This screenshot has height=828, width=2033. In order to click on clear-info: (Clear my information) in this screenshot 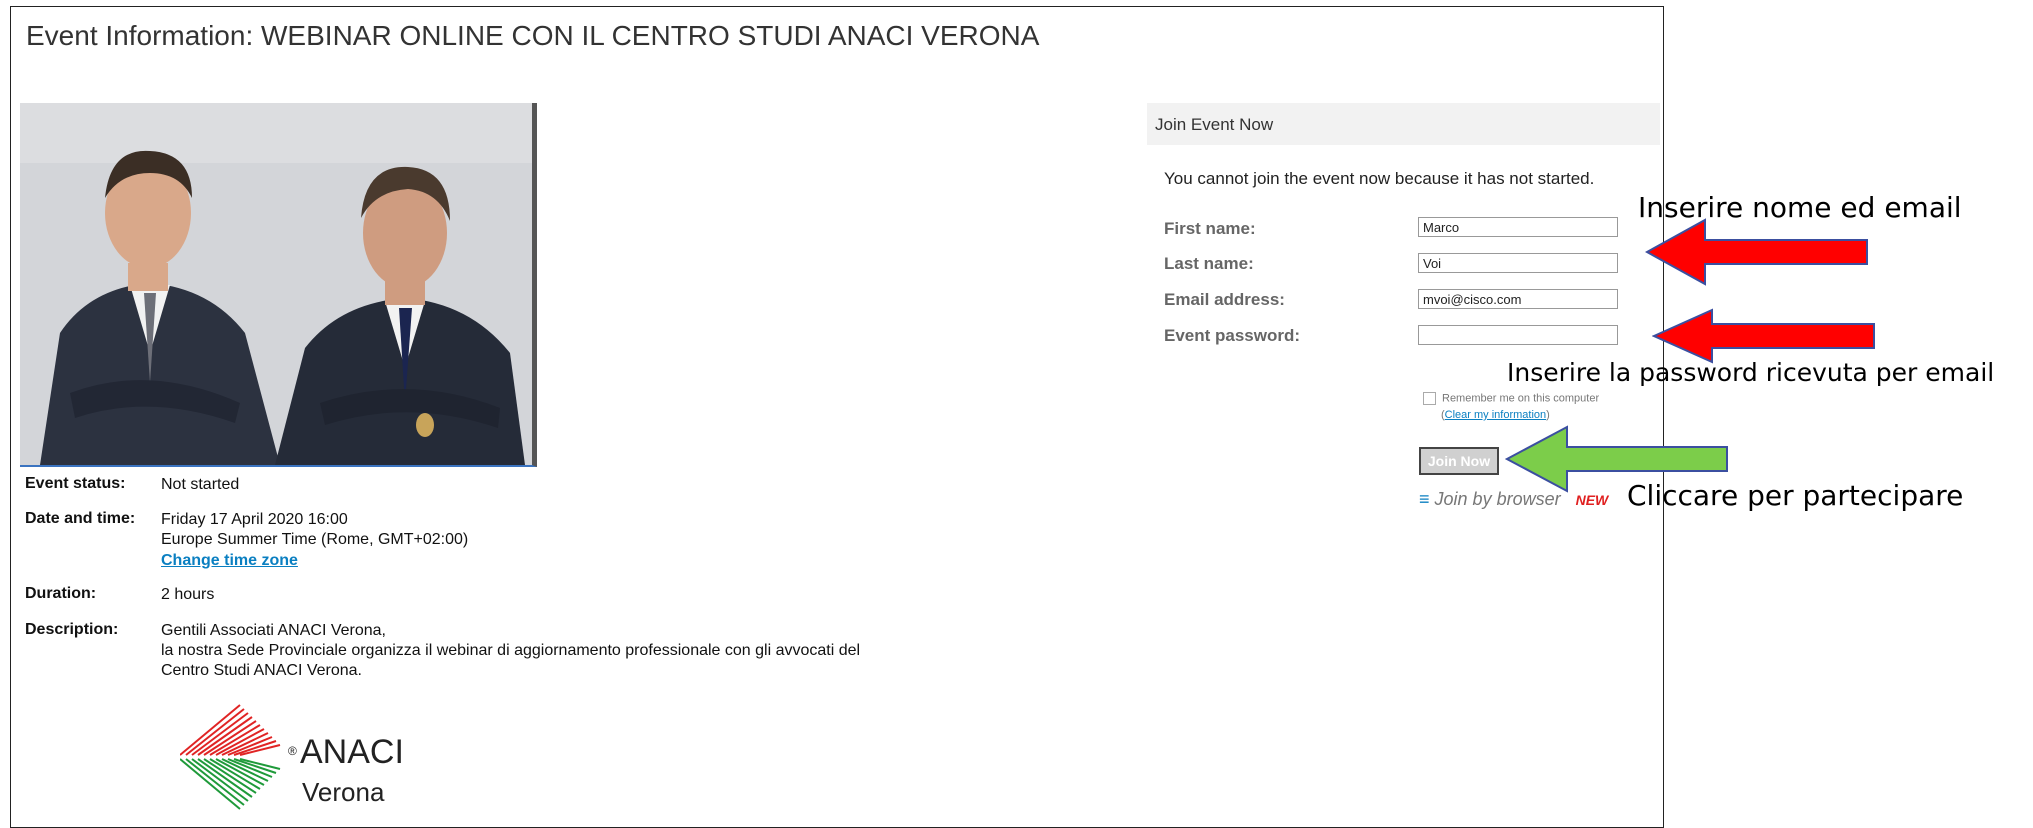, I will do `click(1495, 415)`.